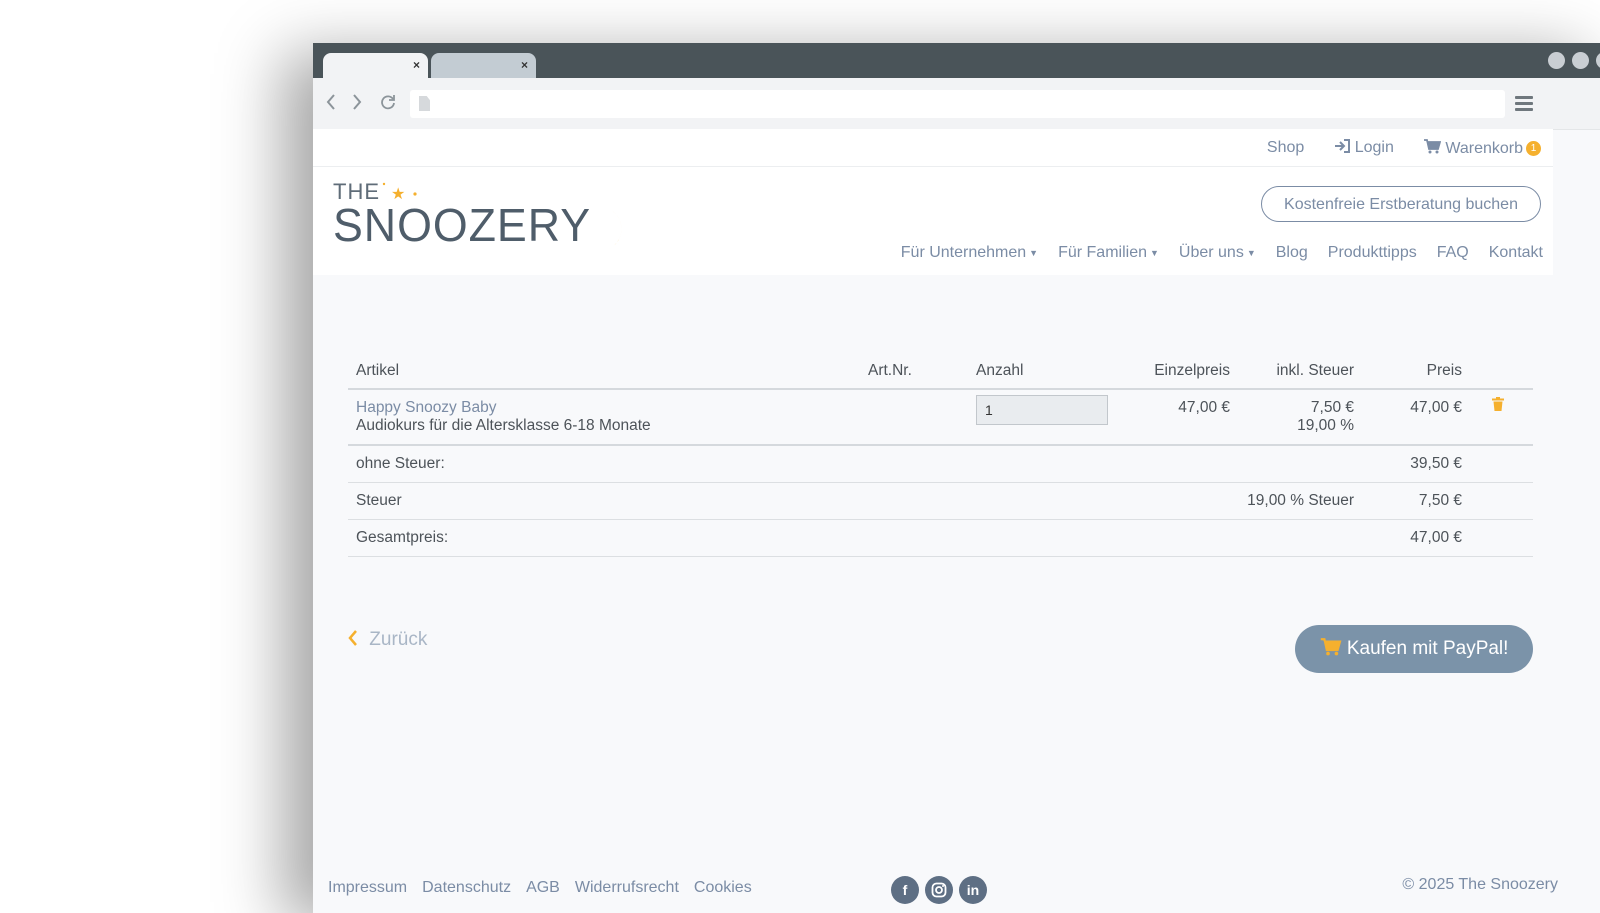 This screenshot has width=1600, height=913. What do you see at coordinates (1178, 417) in the screenshot?
I see `unit-price: 47,00 €` at bounding box center [1178, 417].